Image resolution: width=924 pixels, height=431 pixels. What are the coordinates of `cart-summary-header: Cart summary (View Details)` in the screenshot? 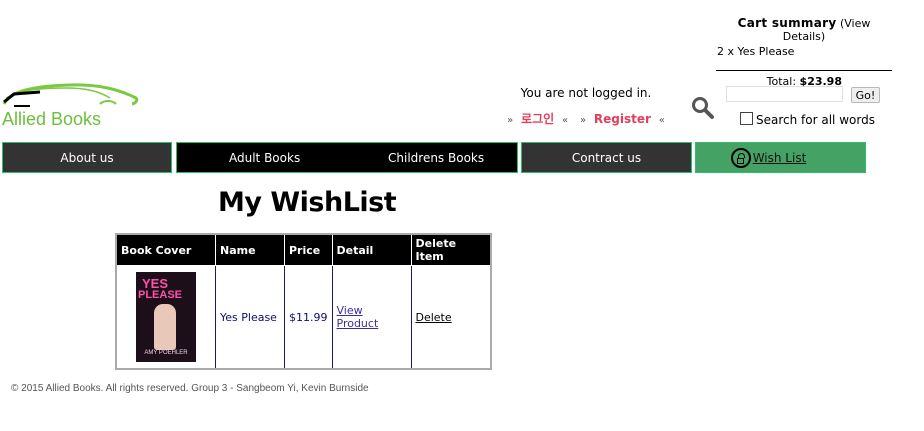 It's located at (804, 29).